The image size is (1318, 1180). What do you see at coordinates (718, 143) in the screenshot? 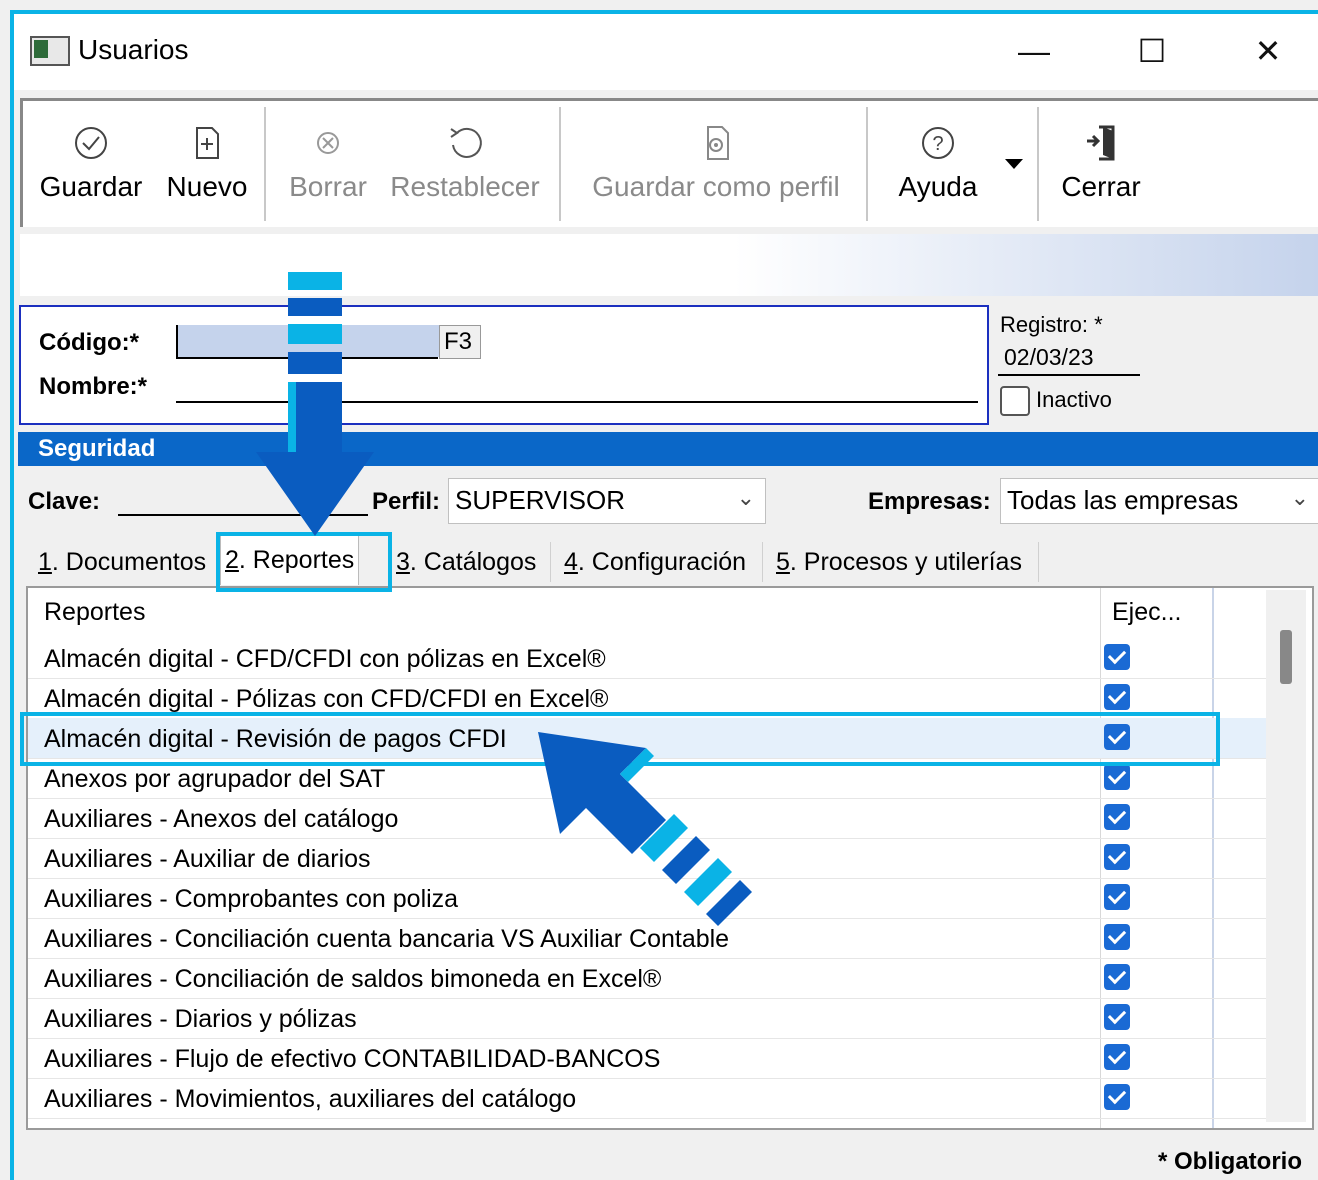
I see `profile-gear-icon` at bounding box center [718, 143].